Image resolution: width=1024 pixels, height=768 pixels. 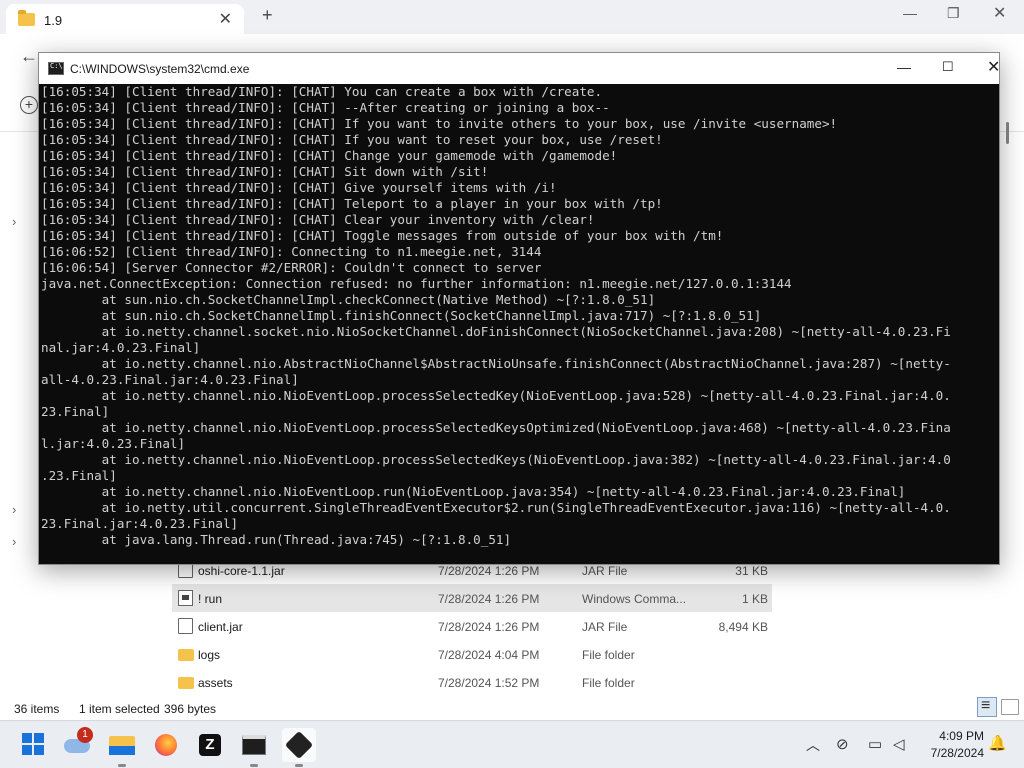 I want to click on details-view-button, so click(x=987, y=707).